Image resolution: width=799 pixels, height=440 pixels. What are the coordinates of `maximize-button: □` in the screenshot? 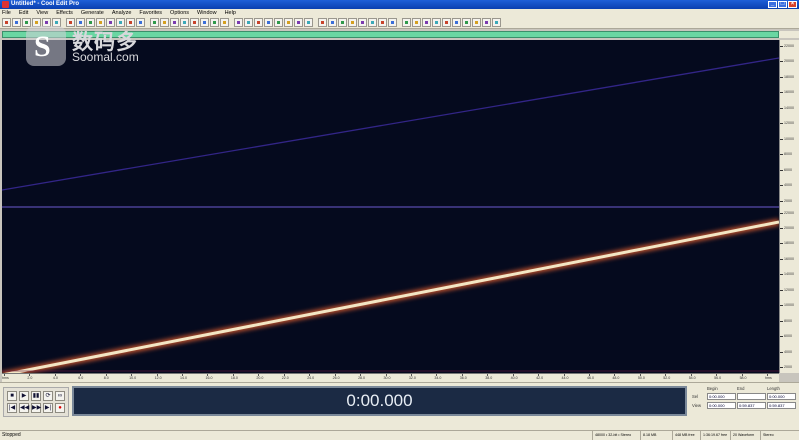 It's located at (782, 4).